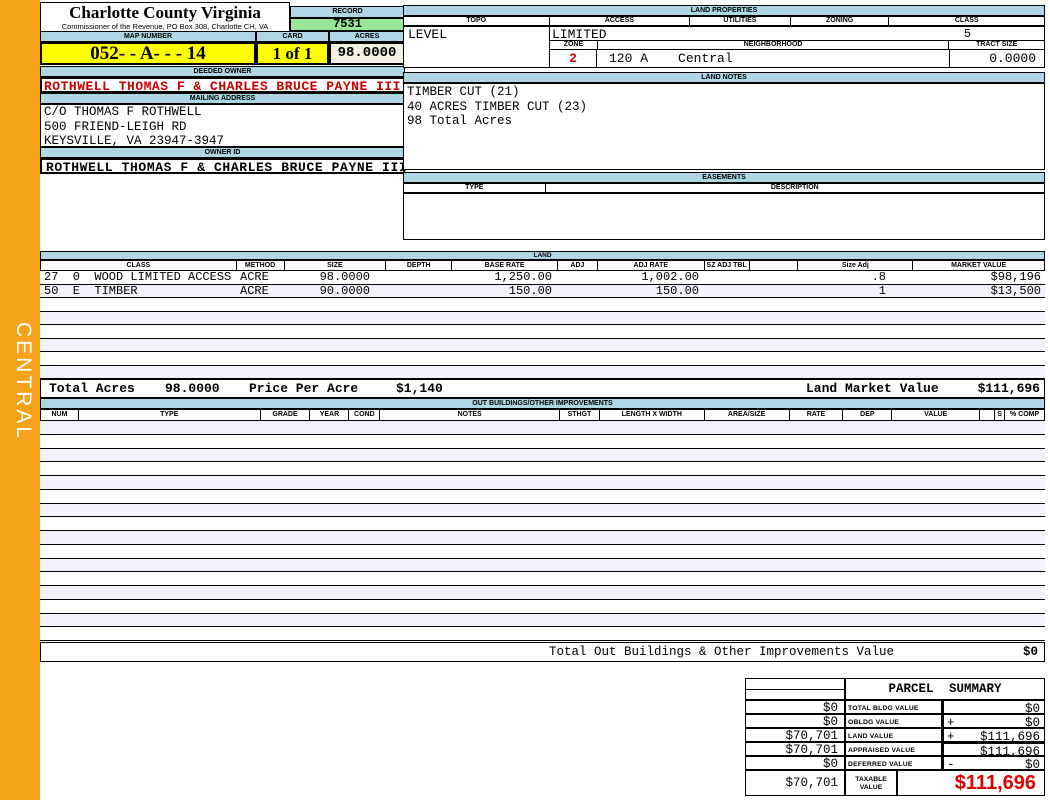 Image resolution: width=1050 pixels, height=800 pixels. What do you see at coordinates (945, 689) in the screenshot?
I see `parcel-summary-title: PARCEL SUMMARY` at bounding box center [945, 689].